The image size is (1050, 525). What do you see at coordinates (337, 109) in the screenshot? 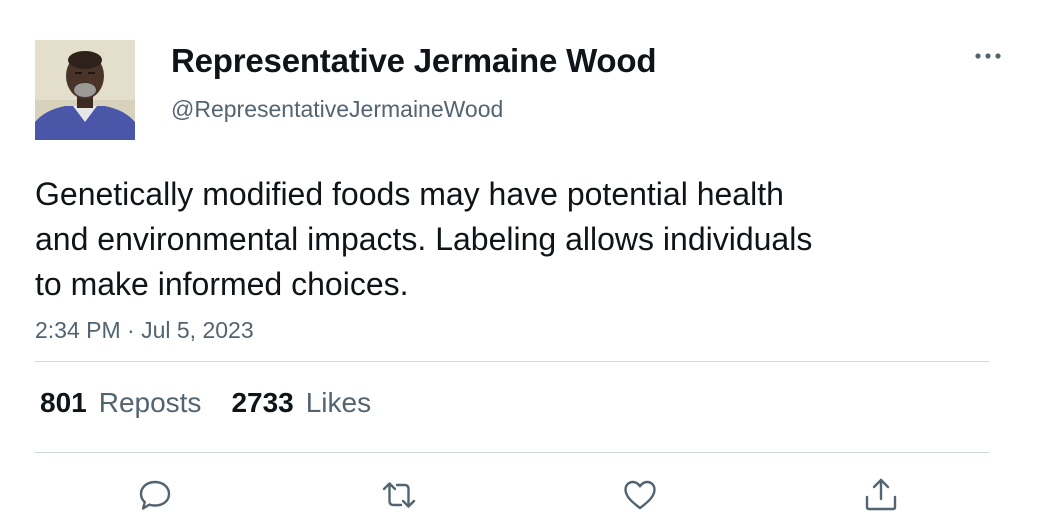
I see `author-handle: @RepresentativeJermaineWood` at bounding box center [337, 109].